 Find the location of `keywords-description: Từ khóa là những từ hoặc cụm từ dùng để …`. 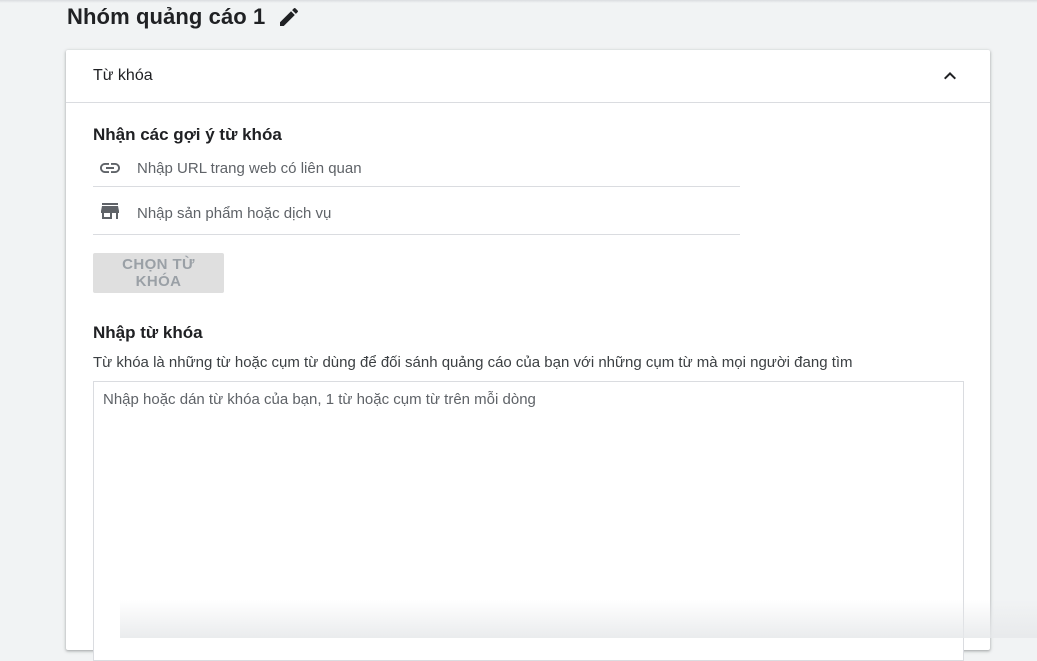

keywords-description: Từ khóa là những từ hoặc cụm từ dùng để … is located at coordinates (473, 362).